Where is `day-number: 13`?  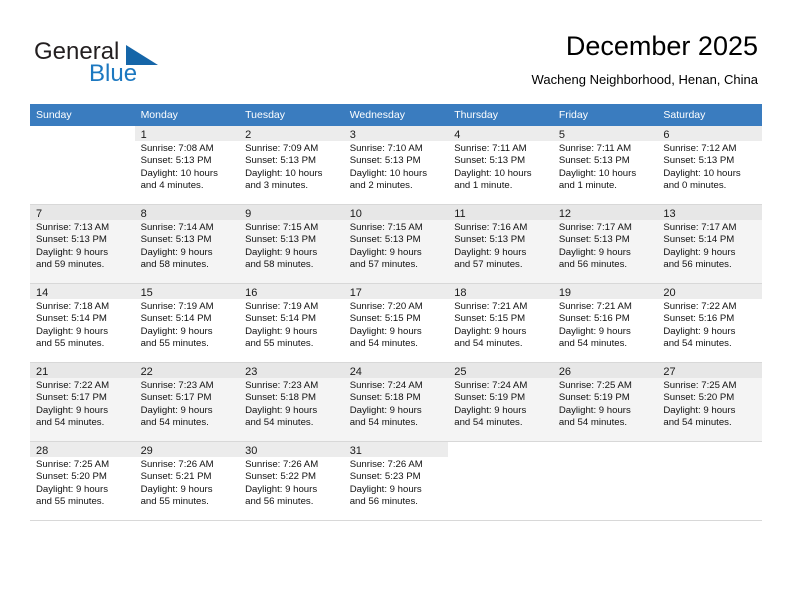
day-number: 13 is located at coordinates (709, 212).